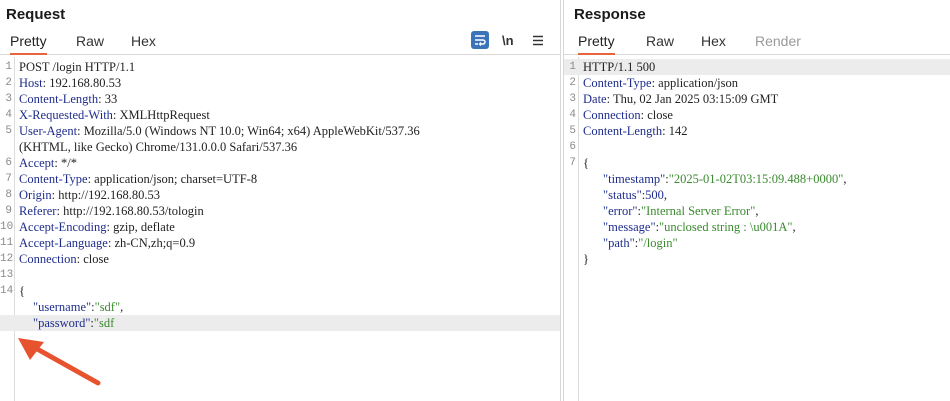  I want to click on json-string-value: "2025-01-02T03:15:09.488+0000", so click(756, 179).